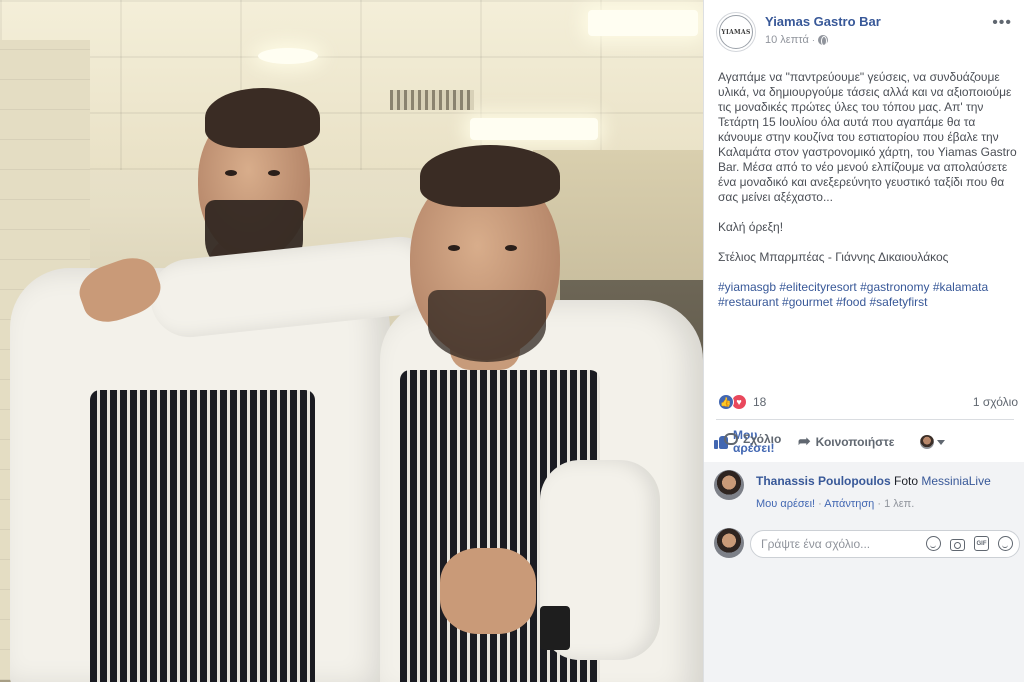 Image resolution: width=1024 pixels, height=682 pixels. Describe the element at coordinates (851, 302) in the screenshot. I see `hashtag-link: #food` at that location.